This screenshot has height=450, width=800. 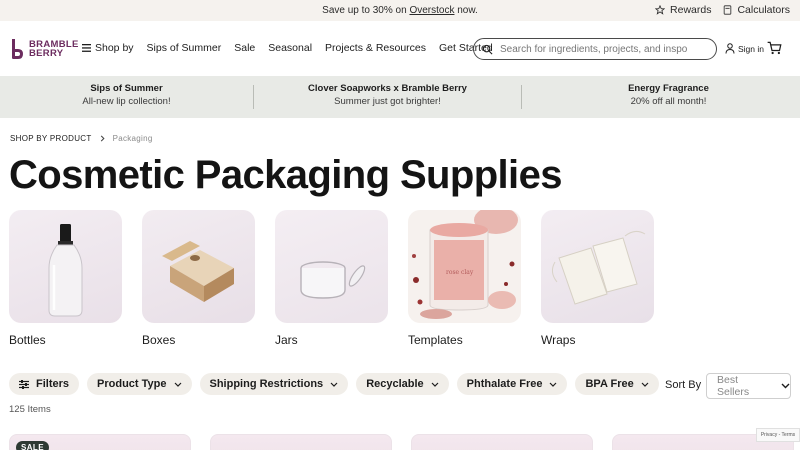 I want to click on filters-label: Filters, so click(x=53, y=384).